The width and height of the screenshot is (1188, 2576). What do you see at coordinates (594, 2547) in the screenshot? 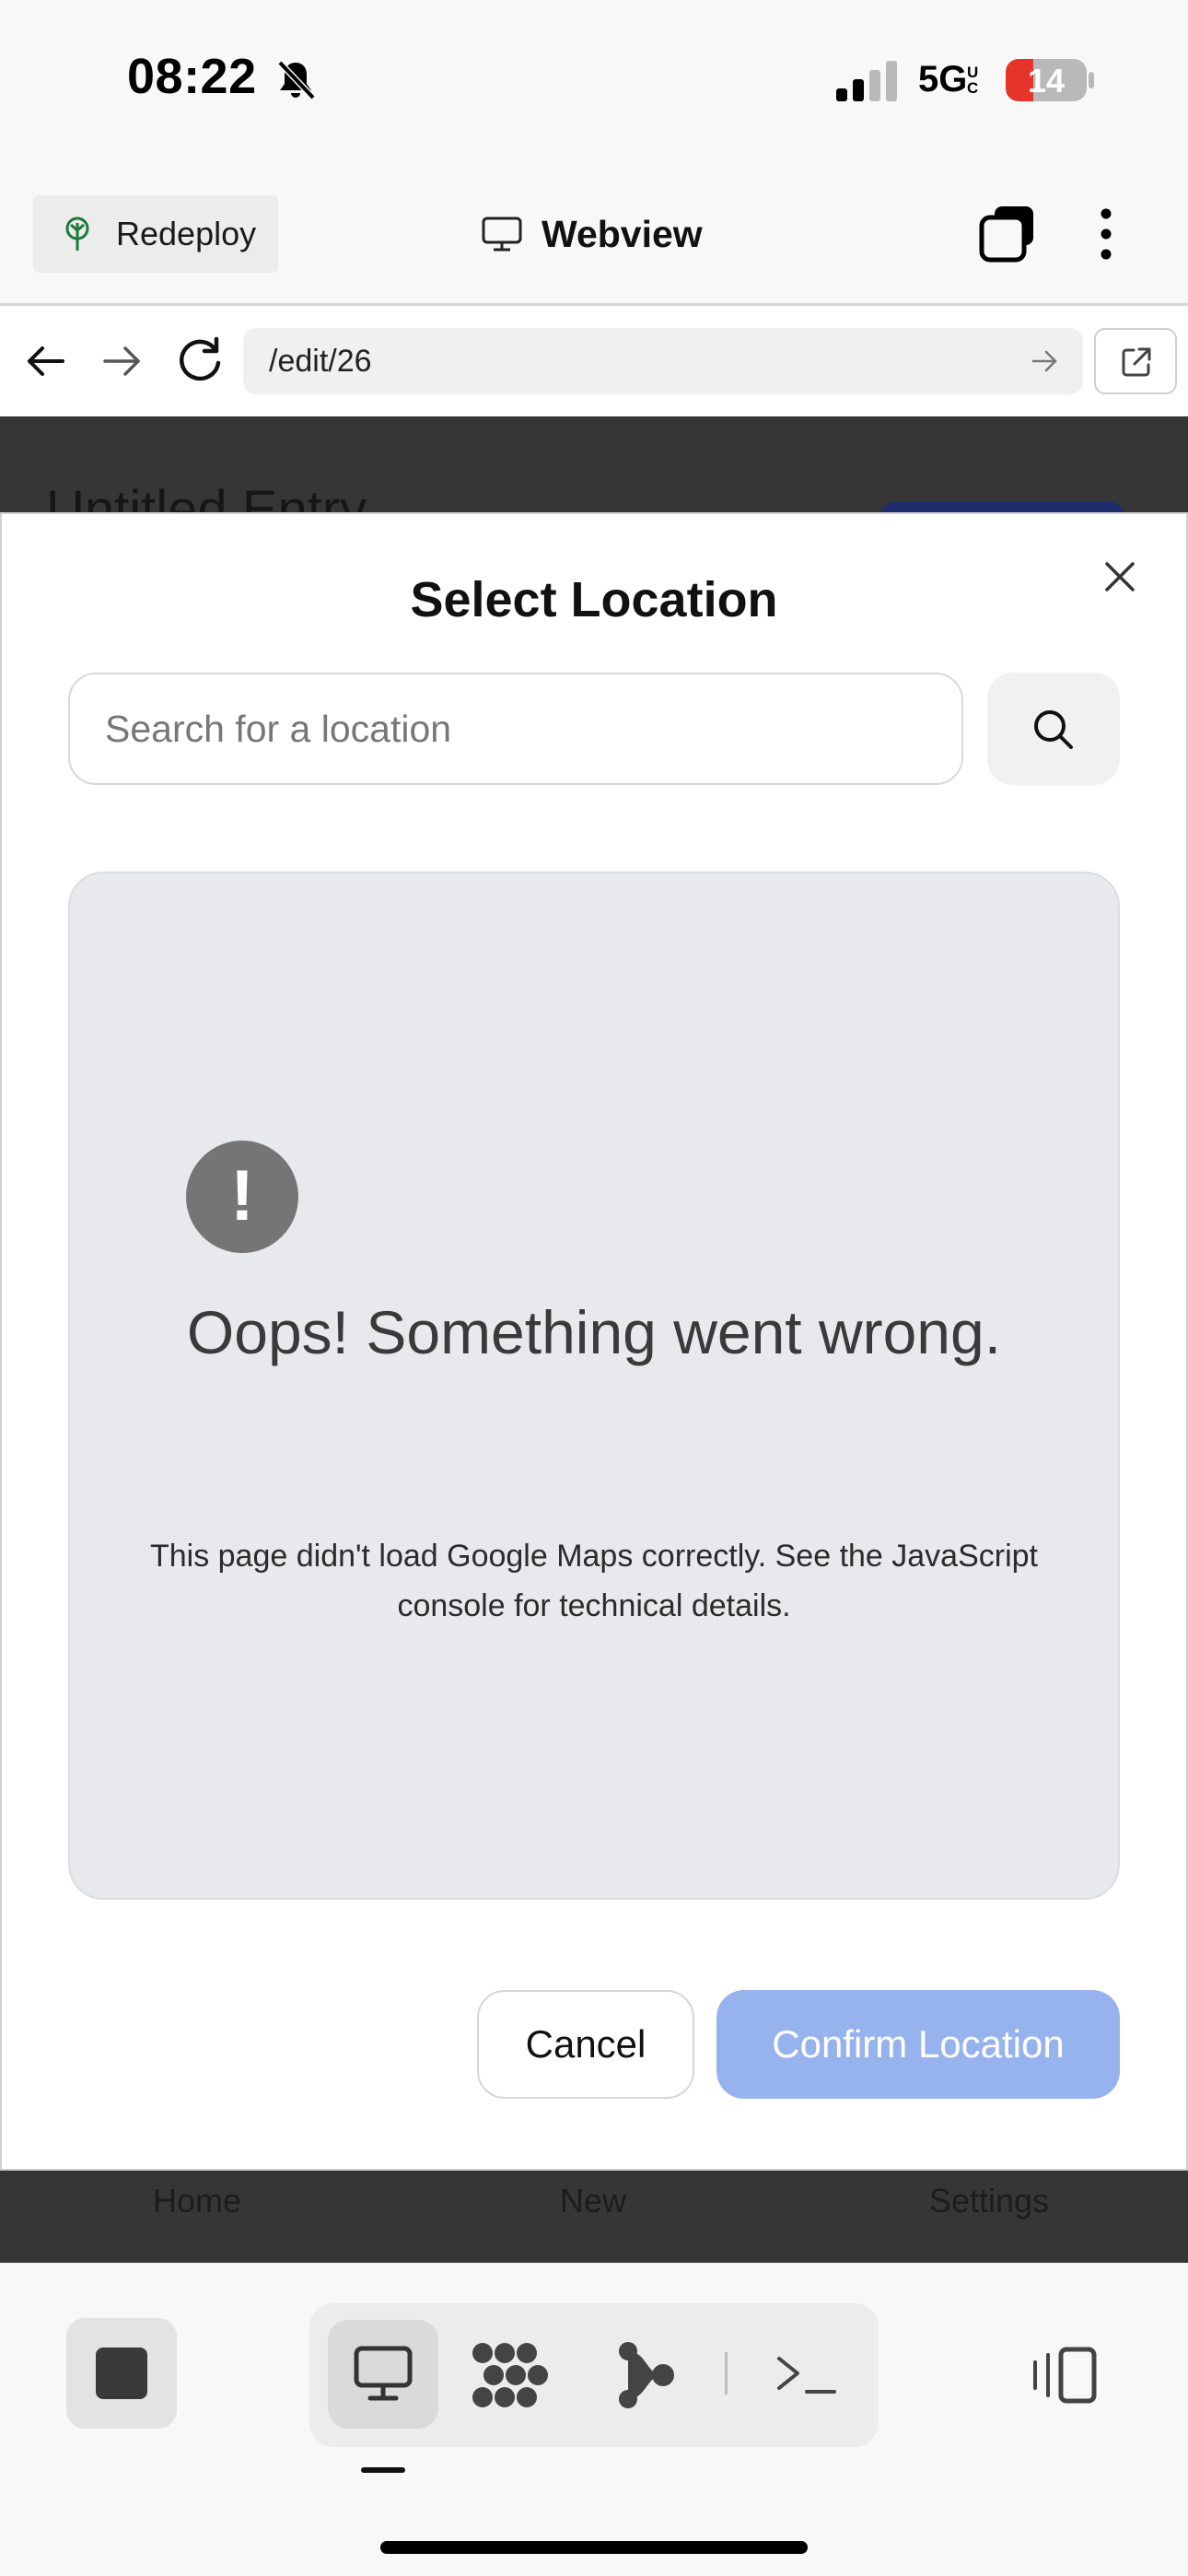
I see `home-indicator` at bounding box center [594, 2547].